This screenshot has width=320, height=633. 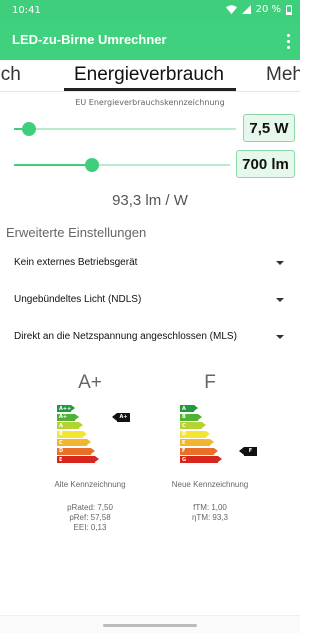 What do you see at coordinates (201, 459) in the screenshot?
I see `energy-class-bar: G` at bounding box center [201, 459].